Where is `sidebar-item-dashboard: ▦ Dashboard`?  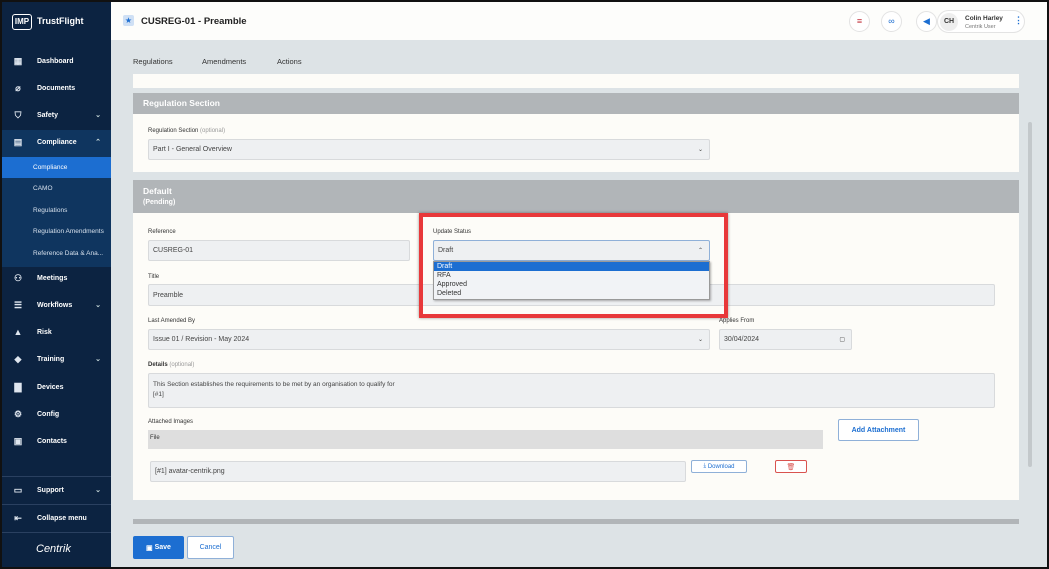 sidebar-item-dashboard: ▦ Dashboard is located at coordinates (56, 61).